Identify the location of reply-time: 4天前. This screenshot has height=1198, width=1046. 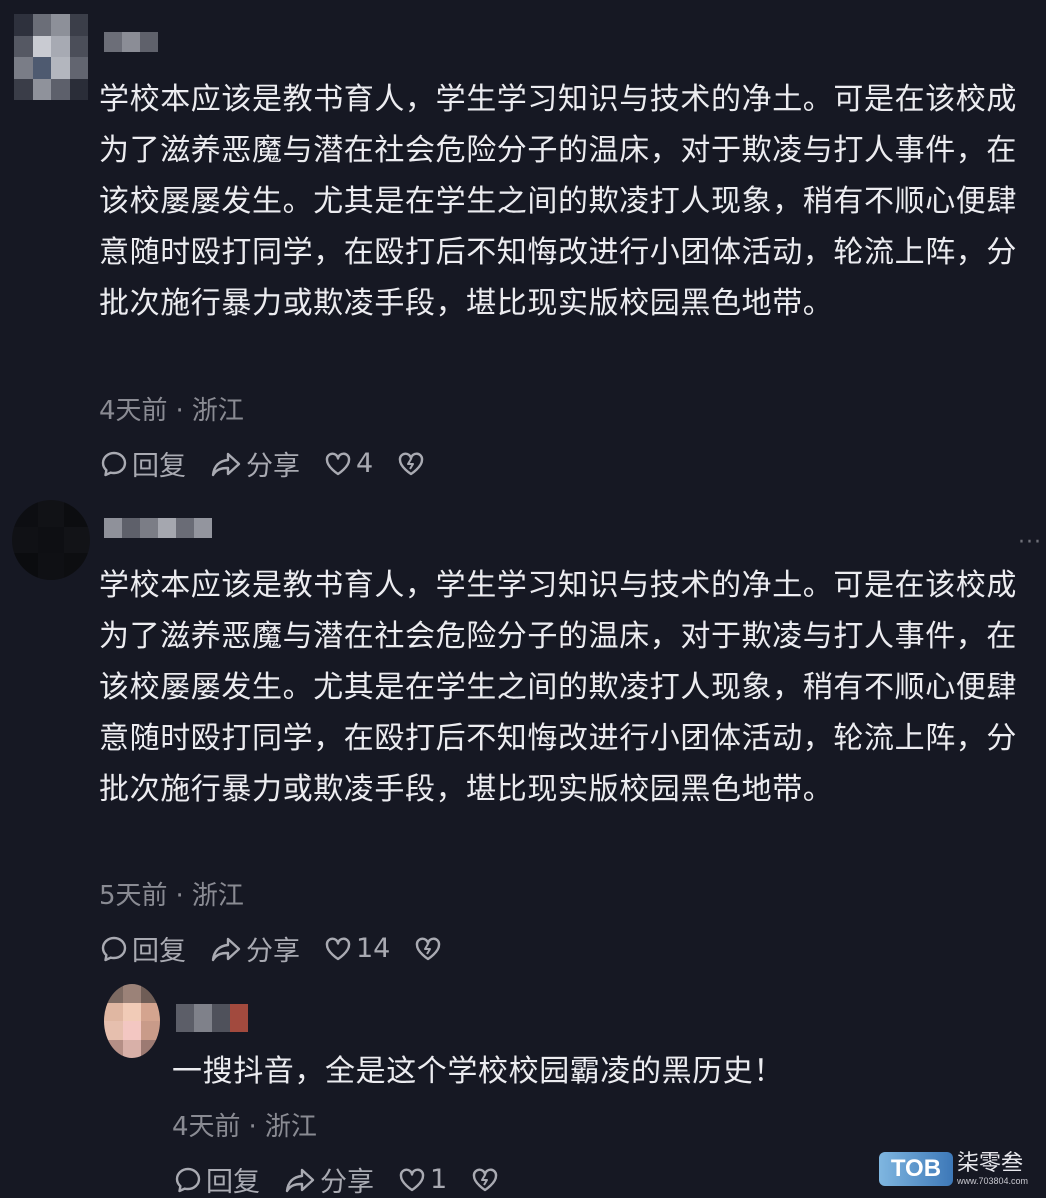
(206, 1127).